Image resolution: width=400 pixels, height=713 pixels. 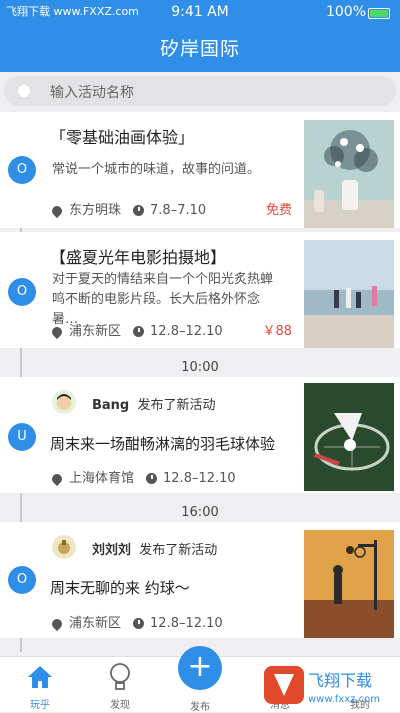 I want to click on activity-title: 周末来一场酣畅淋漓的羽毛球体验, so click(x=163, y=444).